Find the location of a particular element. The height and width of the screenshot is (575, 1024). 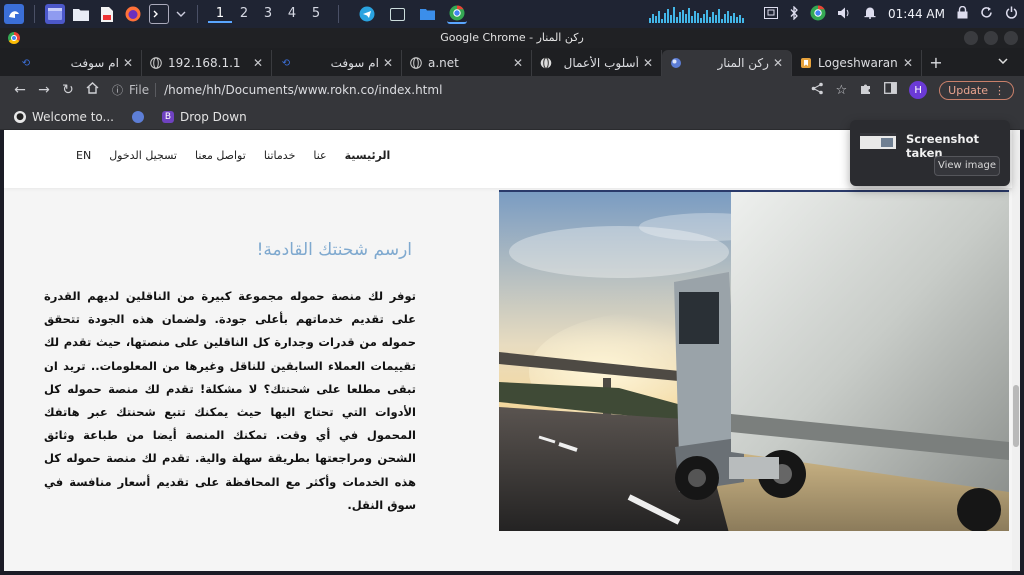

extensions-icon is located at coordinates (865, 90).